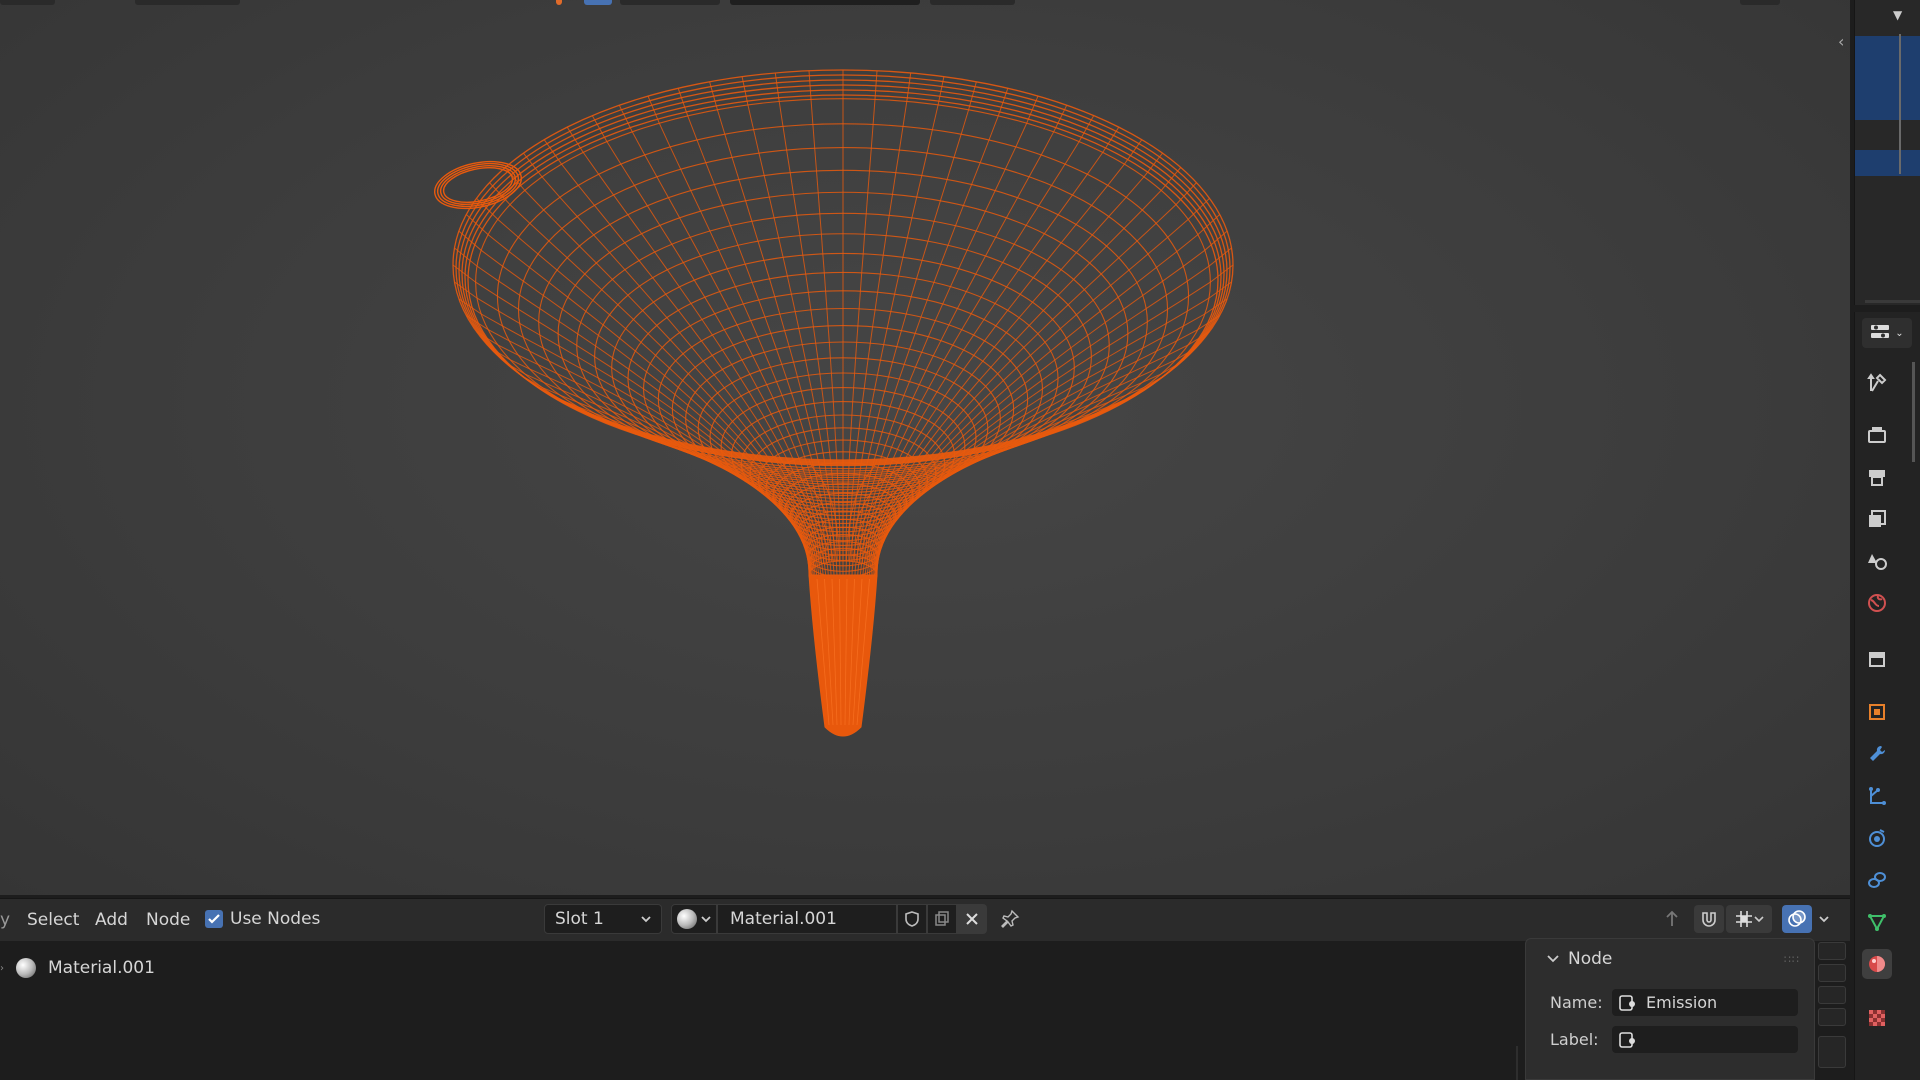  I want to click on node-label-row: Label:, so click(1674, 1039).